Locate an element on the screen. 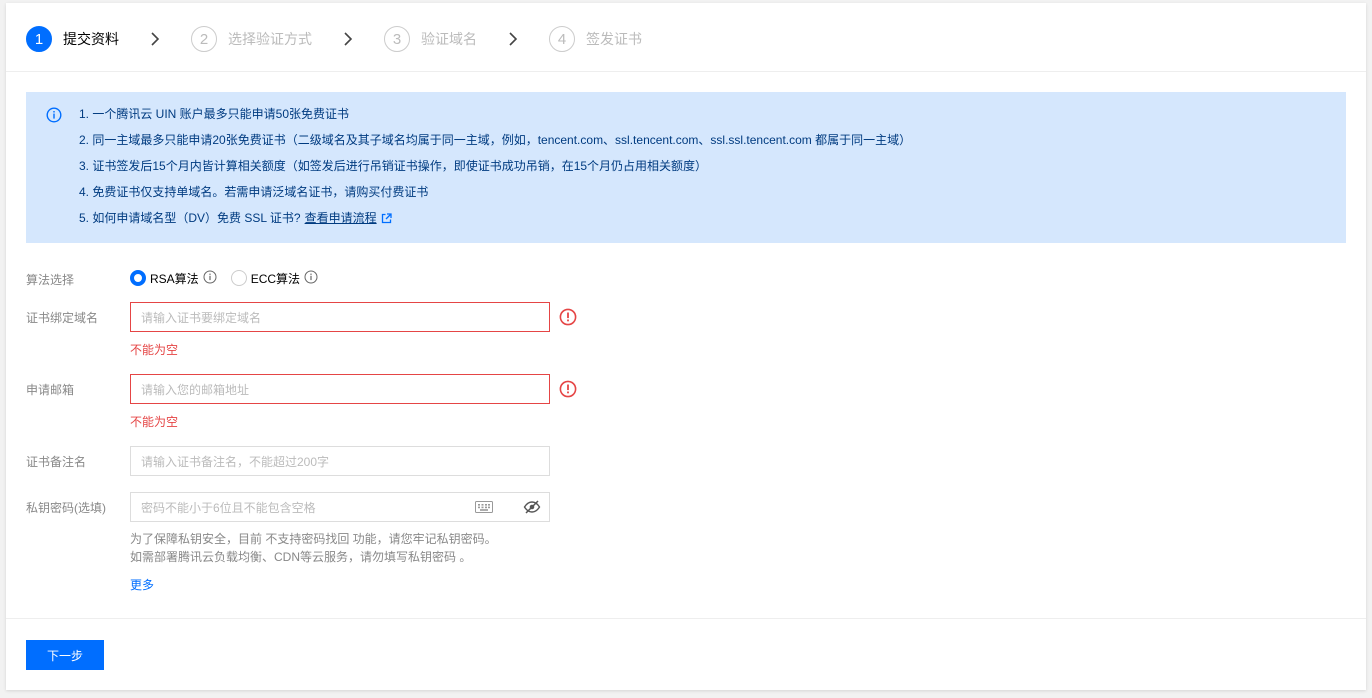 The height and width of the screenshot is (698, 1372). apply-process-link: 查看申请流程 is located at coordinates (341, 218).